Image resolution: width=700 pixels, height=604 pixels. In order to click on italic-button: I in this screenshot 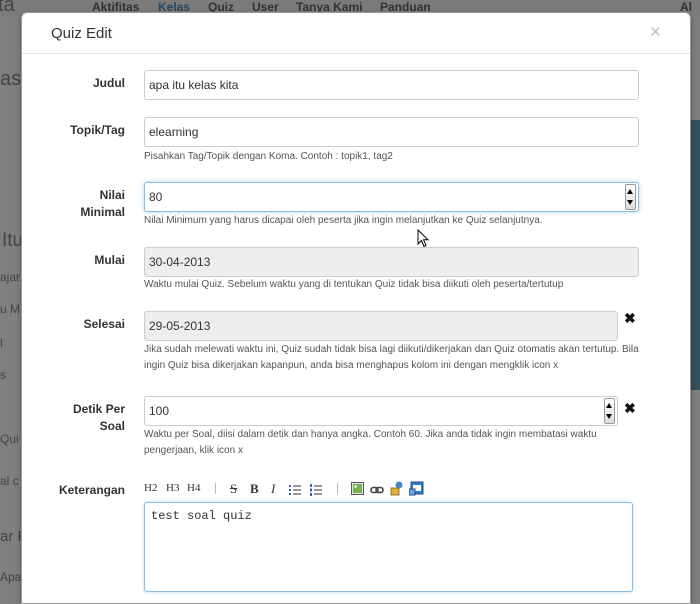, I will do `click(273, 489)`.